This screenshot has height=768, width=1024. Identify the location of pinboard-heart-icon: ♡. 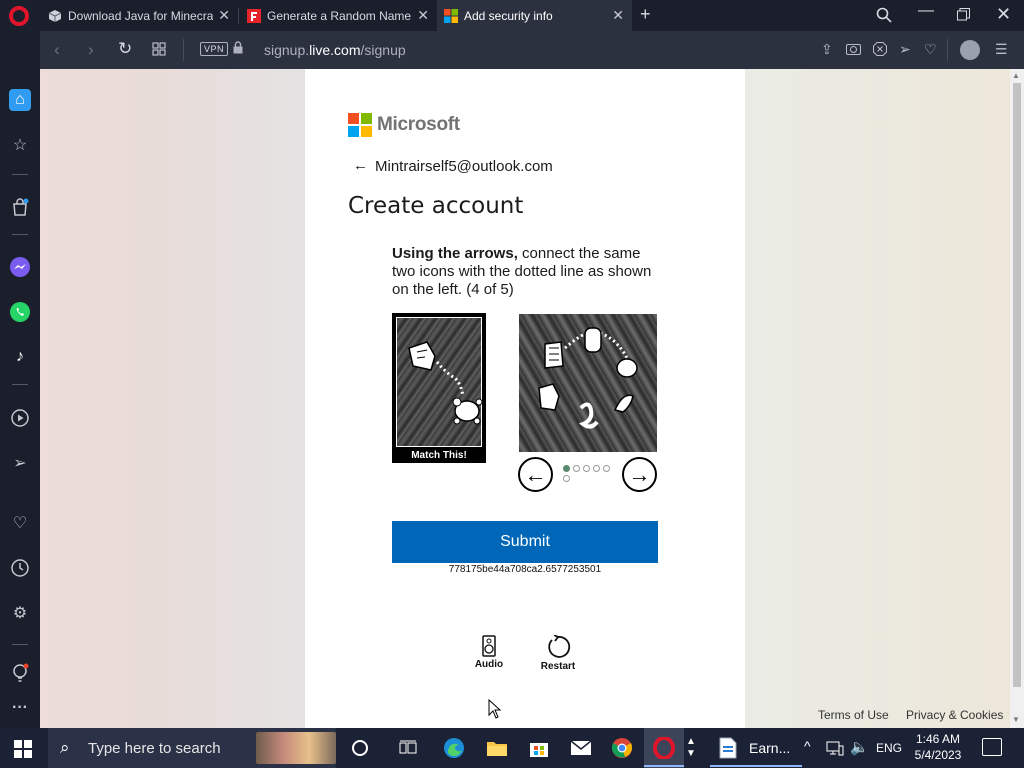
(20, 523).